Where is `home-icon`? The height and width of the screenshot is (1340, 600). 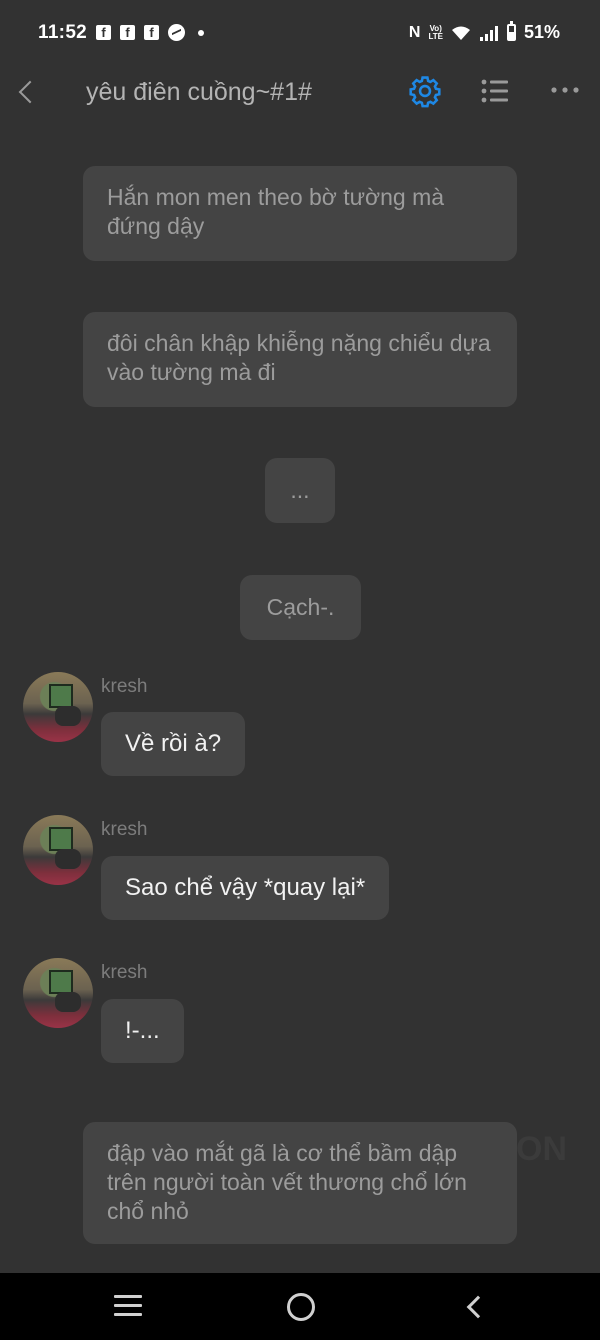
home-icon is located at coordinates (301, 1307).